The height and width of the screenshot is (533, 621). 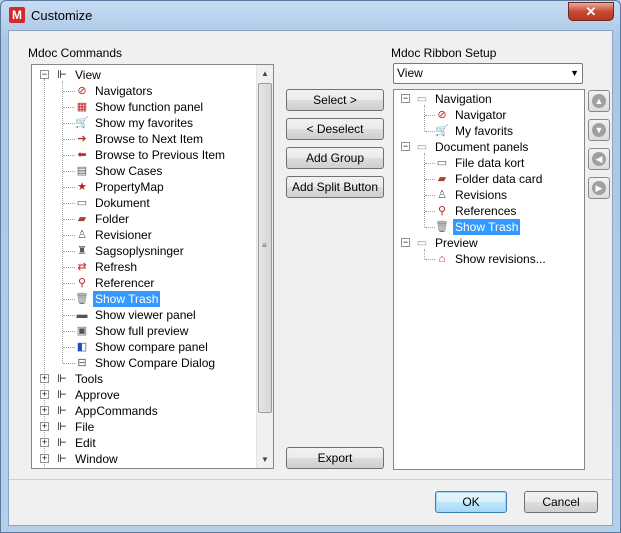 I want to click on deselect-button: < Deselect, so click(x=335, y=129).